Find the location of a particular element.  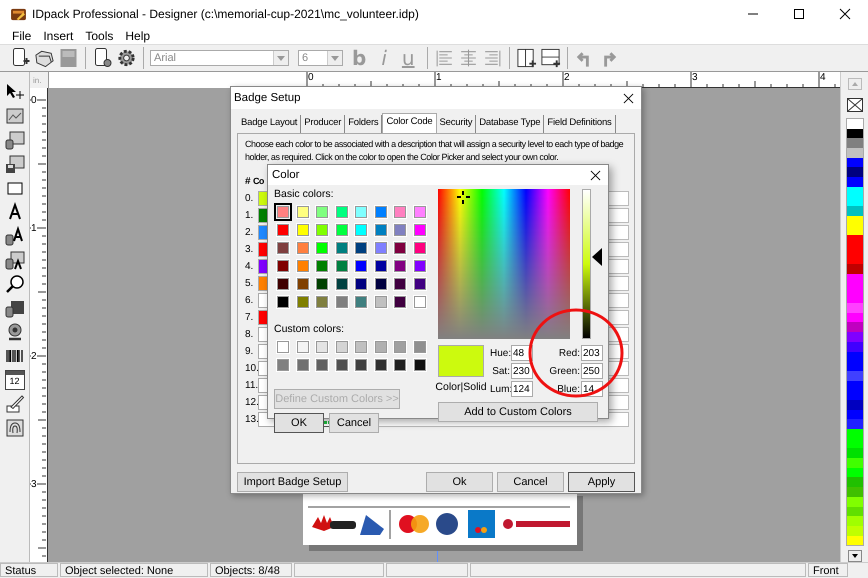

tab: Color Code is located at coordinates (409, 123).